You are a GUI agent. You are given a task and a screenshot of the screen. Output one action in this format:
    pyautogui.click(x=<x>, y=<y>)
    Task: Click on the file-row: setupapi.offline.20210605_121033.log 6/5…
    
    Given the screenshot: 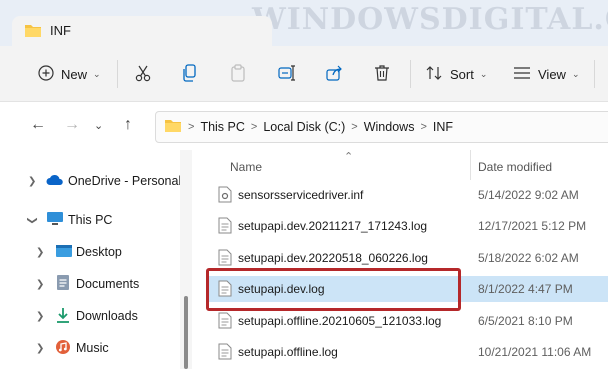 What is the action you would take?
    pyautogui.click(x=408, y=321)
    